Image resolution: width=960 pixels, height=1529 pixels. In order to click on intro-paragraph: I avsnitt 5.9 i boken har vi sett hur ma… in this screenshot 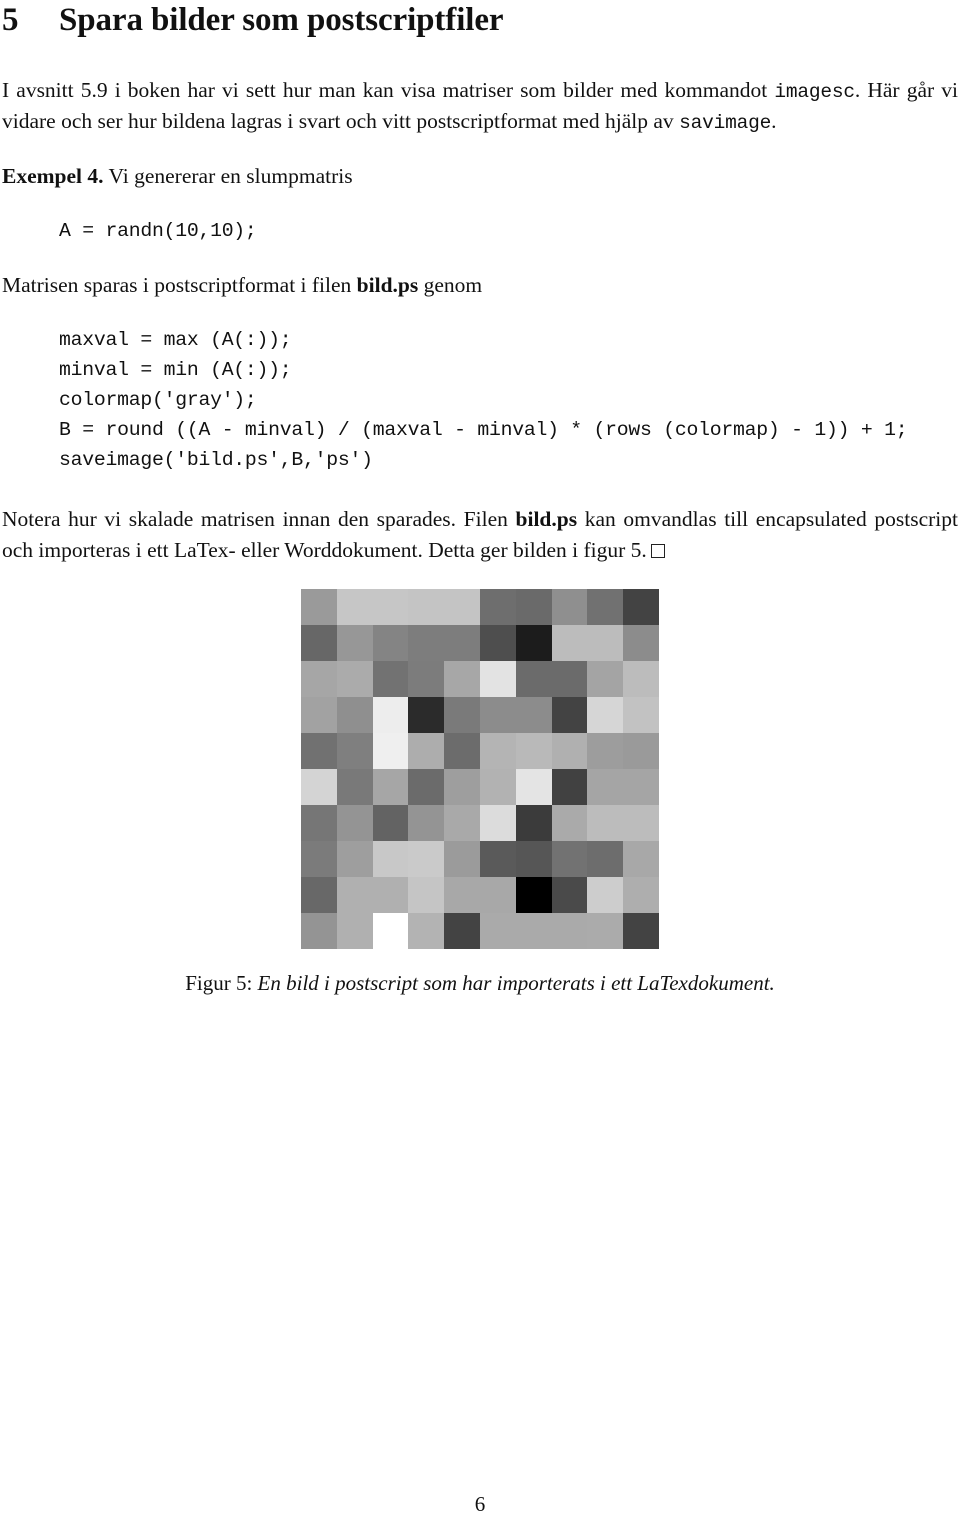, I will do `click(480, 106)`.